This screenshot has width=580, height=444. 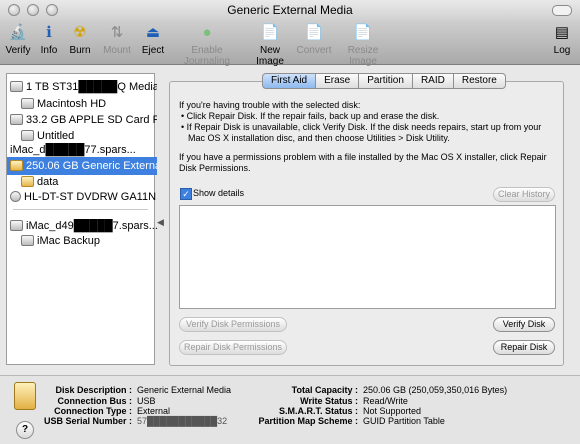 What do you see at coordinates (363, 32) in the screenshot?
I see `resize-image-icon: 📄` at bounding box center [363, 32].